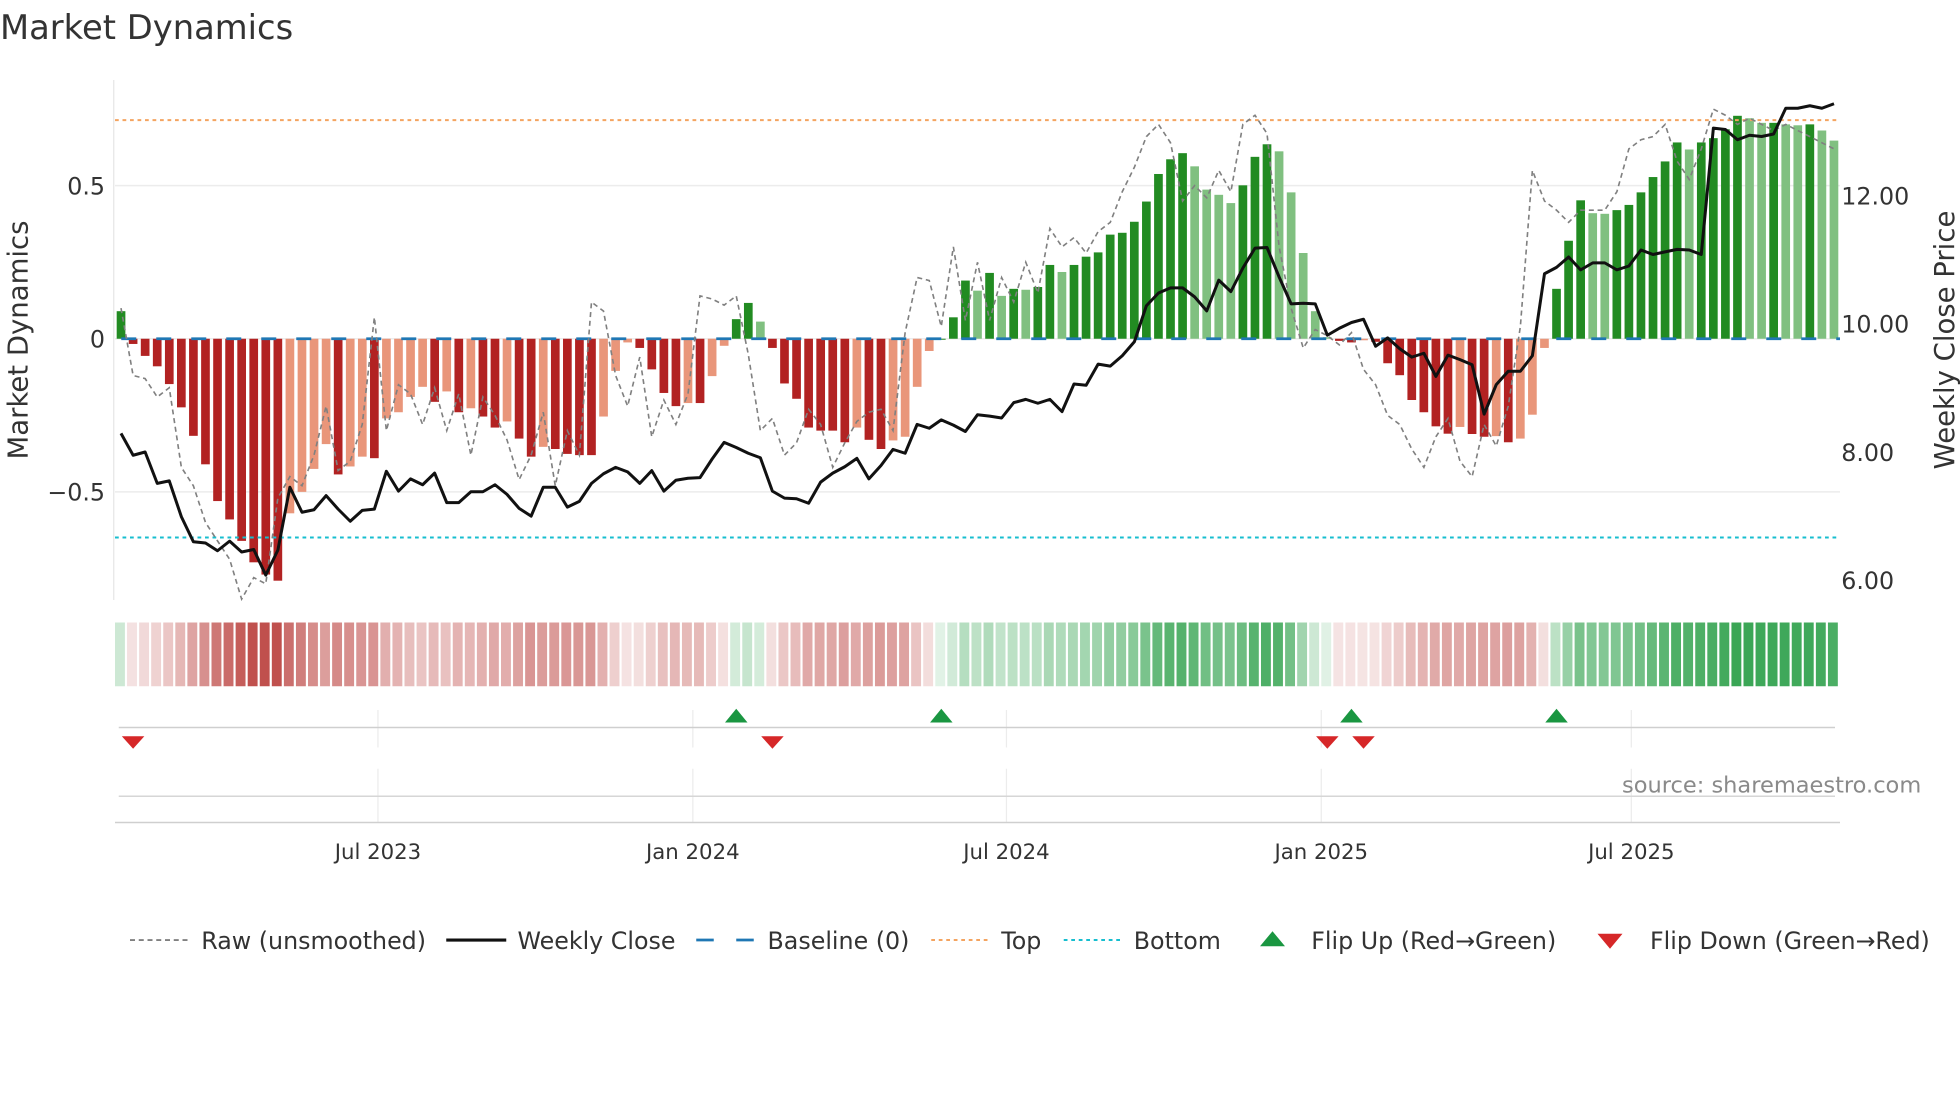  What do you see at coordinates (1327, 742) in the screenshot?
I see `flip-down-marker` at bounding box center [1327, 742].